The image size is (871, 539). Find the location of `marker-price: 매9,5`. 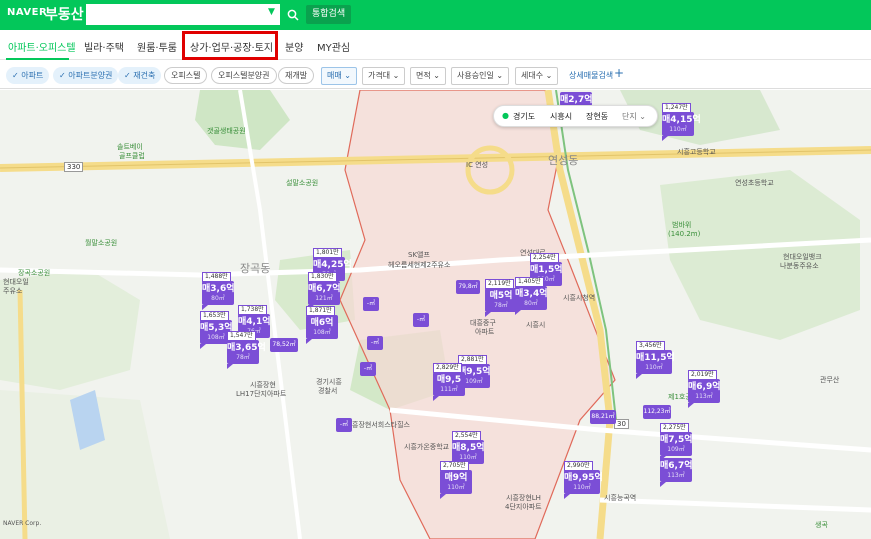

marker-price: 매9,5 is located at coordinates (449, 380).